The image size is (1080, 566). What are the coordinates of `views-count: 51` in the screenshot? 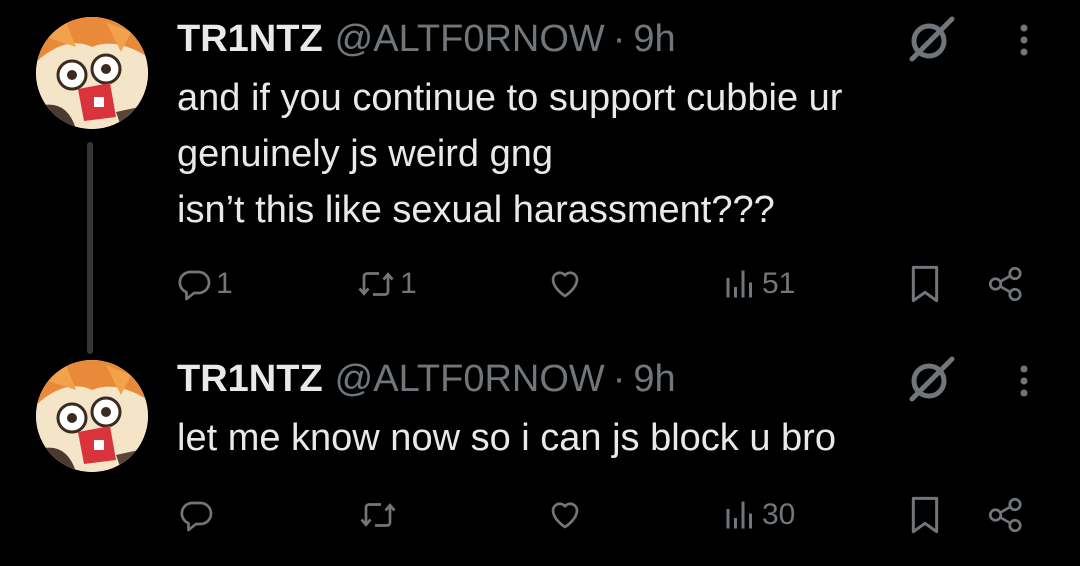 It's located at (779, 283).